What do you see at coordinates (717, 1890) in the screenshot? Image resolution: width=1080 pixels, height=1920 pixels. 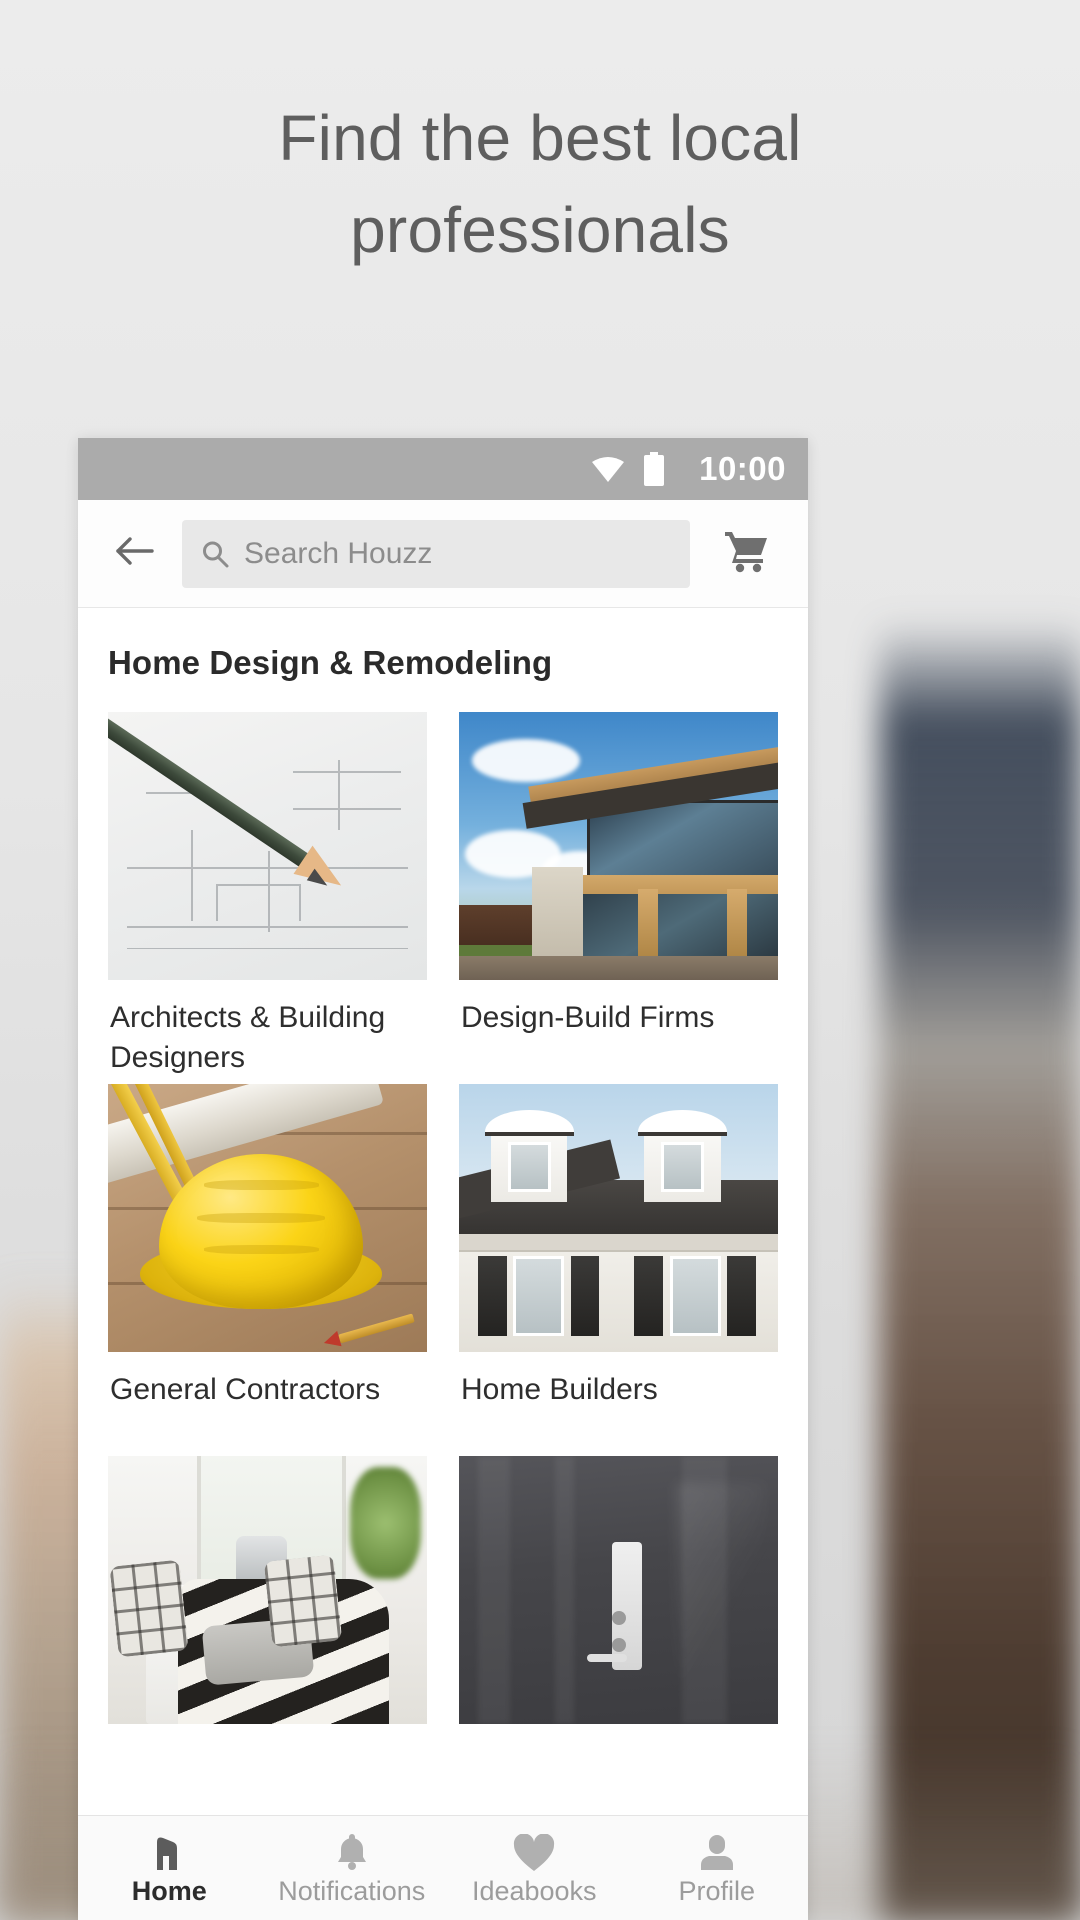 I see `nav-label: Profile` at bounding box center [717, 1890].